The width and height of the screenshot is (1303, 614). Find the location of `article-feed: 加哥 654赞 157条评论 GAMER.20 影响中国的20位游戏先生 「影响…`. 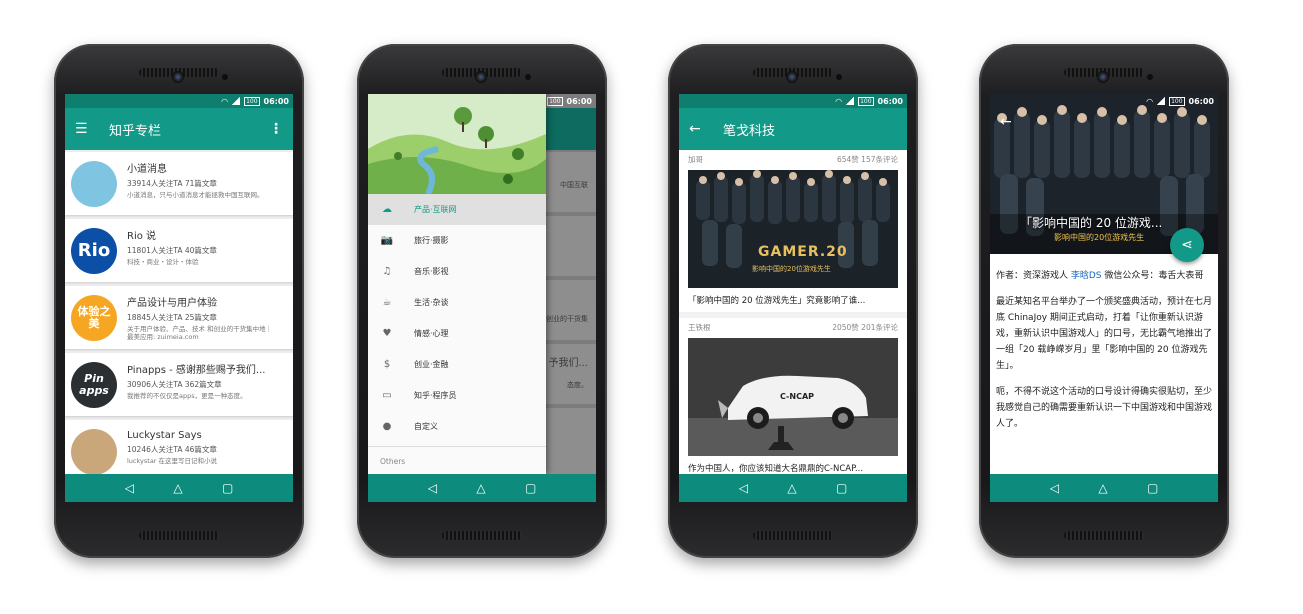

article-feed: 加哥 654赞 157条评论 GAMER.20 影响中国的20位游戏先生 「影响… is located at coordinates (793, 319).